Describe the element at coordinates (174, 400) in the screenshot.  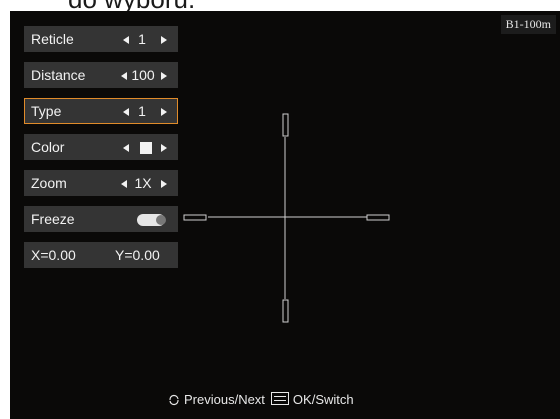
I see `cycle-icon` at that location.